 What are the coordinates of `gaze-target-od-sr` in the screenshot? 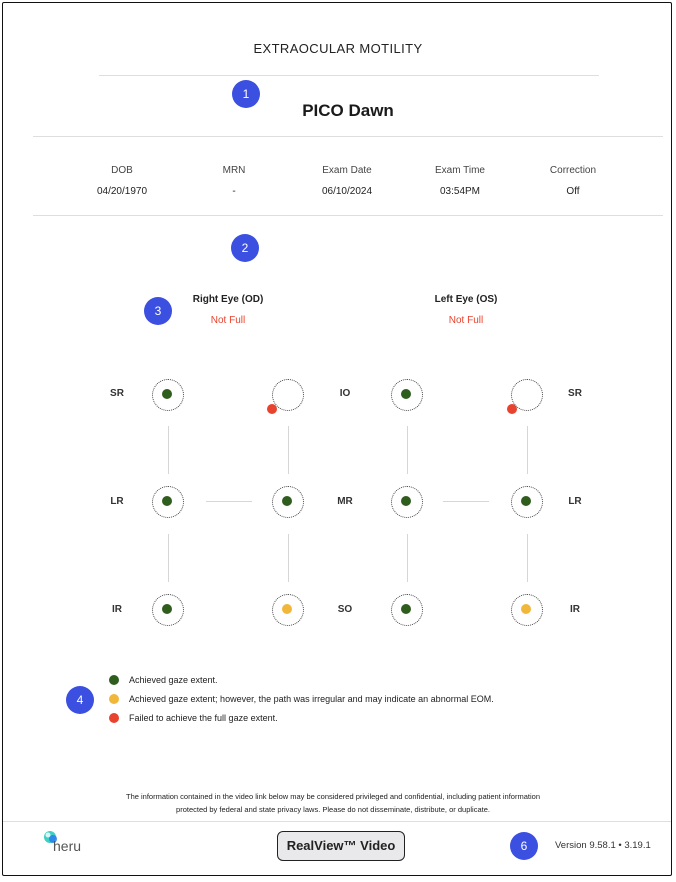 It's located at (168, 395).